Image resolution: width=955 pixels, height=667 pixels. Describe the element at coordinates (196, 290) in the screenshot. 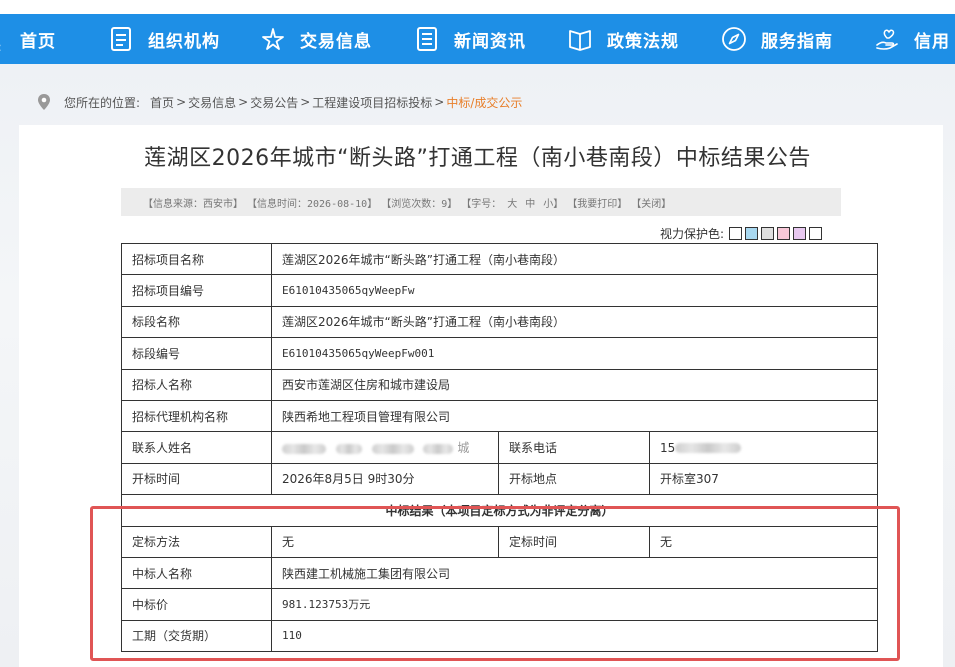

I see `field-label: 招标项目编号` at that location.